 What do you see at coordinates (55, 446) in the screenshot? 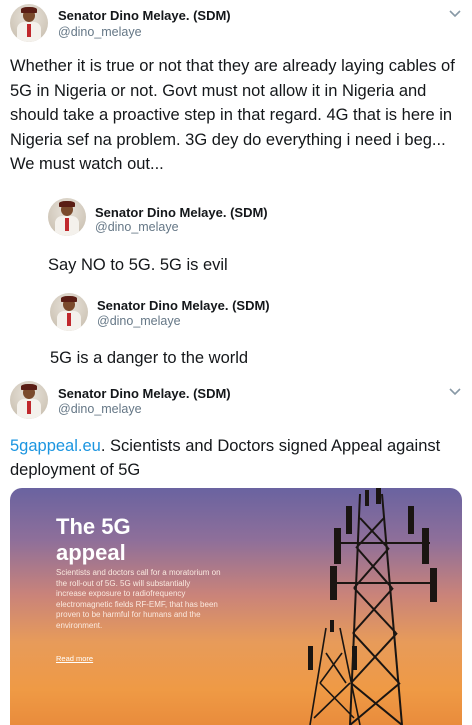
I see `link-5gappeal: 5gappeal.eu` at bounding box center [55, 446].